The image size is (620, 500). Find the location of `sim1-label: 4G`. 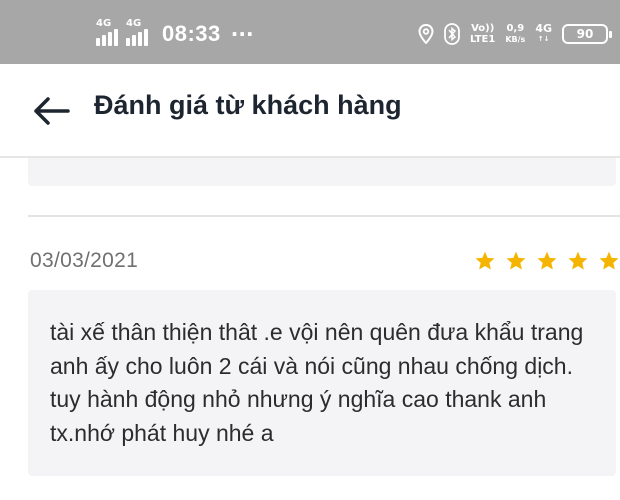

sim1-label: 4G is located at coordinates (104, 23).